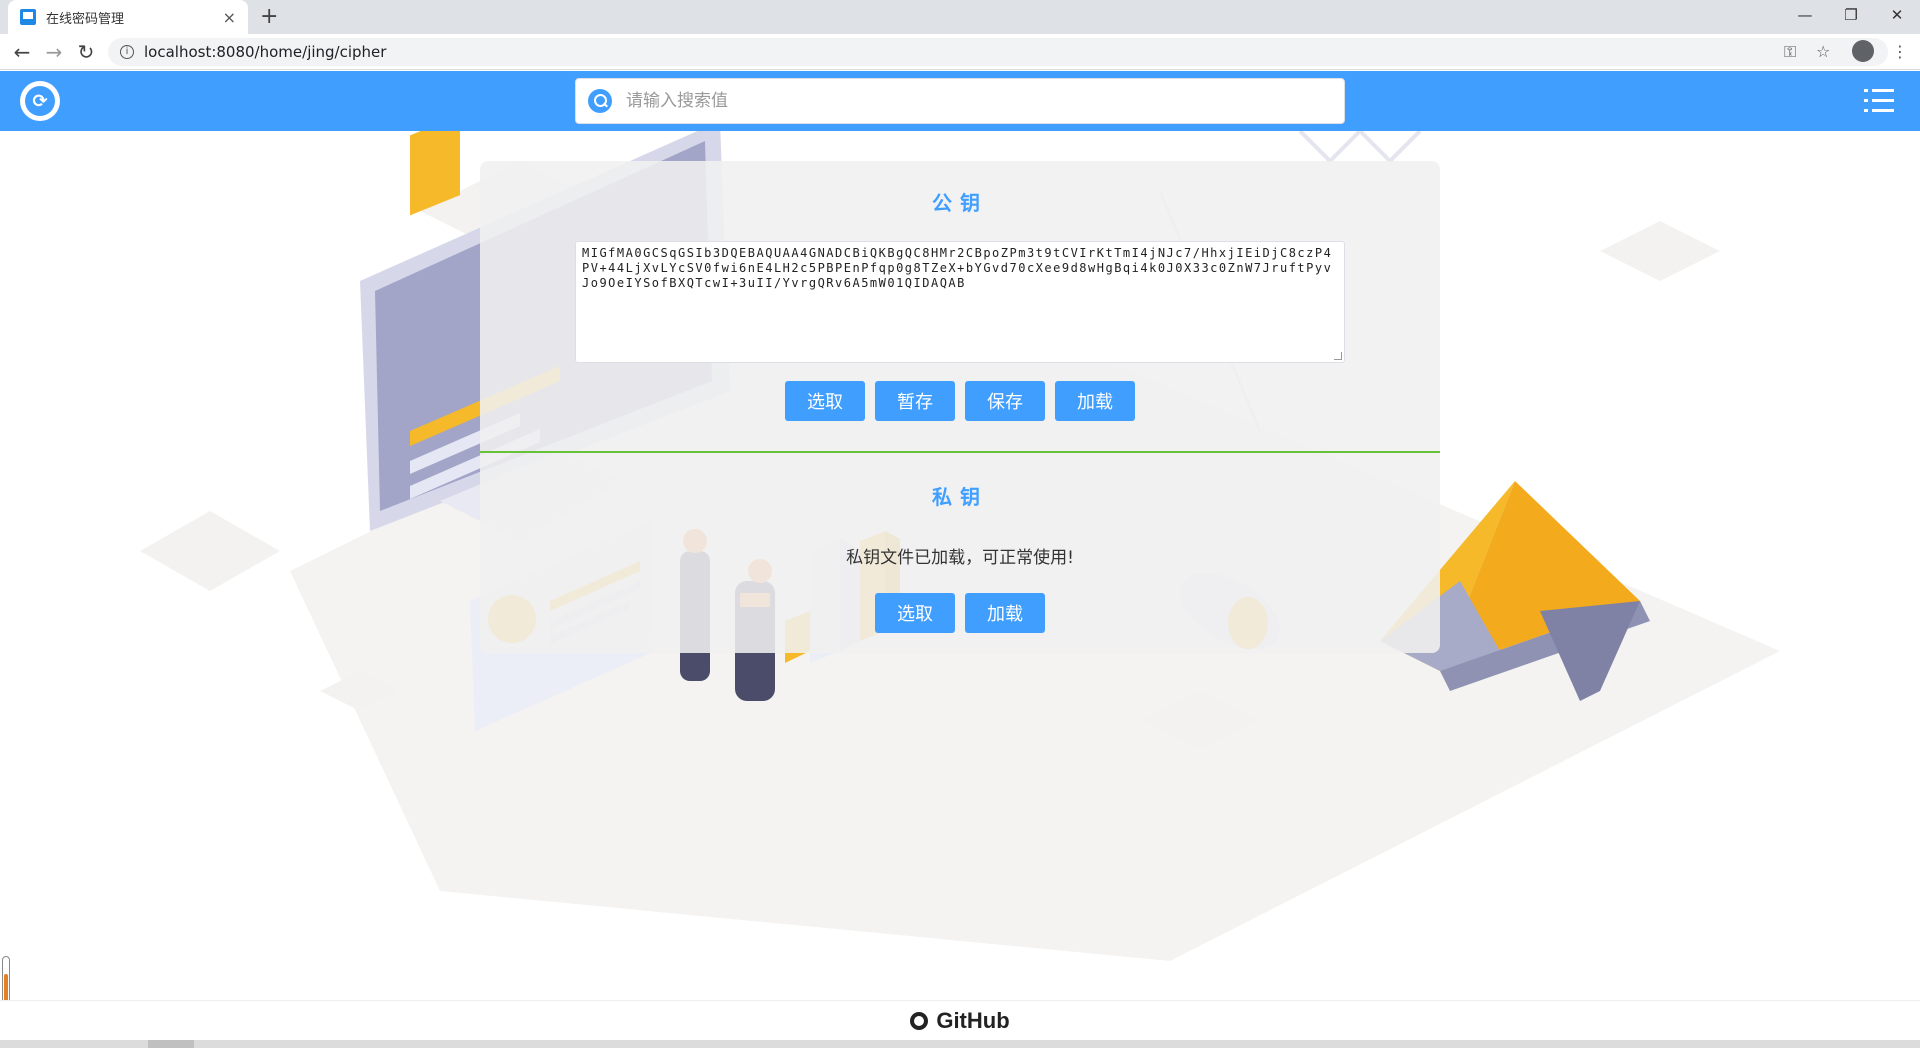 The image size is (1920, 1048). I want to click on star-icon: ☆, so click(1823, 51).